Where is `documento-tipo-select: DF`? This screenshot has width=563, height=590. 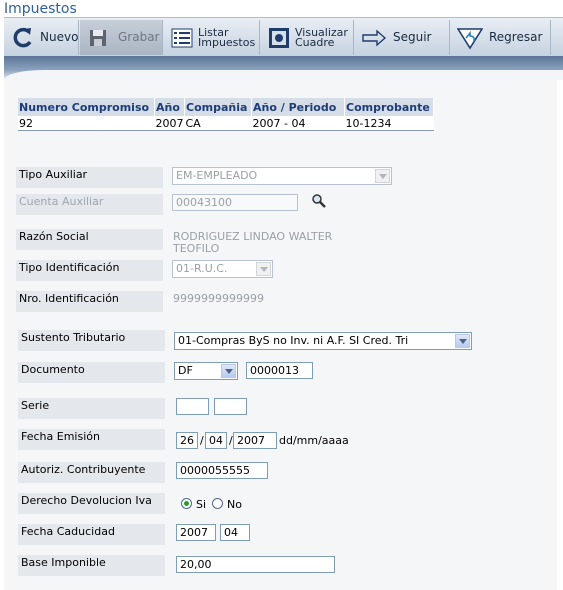 documento-tipo-select: DF is located at coordinates (206, 371).